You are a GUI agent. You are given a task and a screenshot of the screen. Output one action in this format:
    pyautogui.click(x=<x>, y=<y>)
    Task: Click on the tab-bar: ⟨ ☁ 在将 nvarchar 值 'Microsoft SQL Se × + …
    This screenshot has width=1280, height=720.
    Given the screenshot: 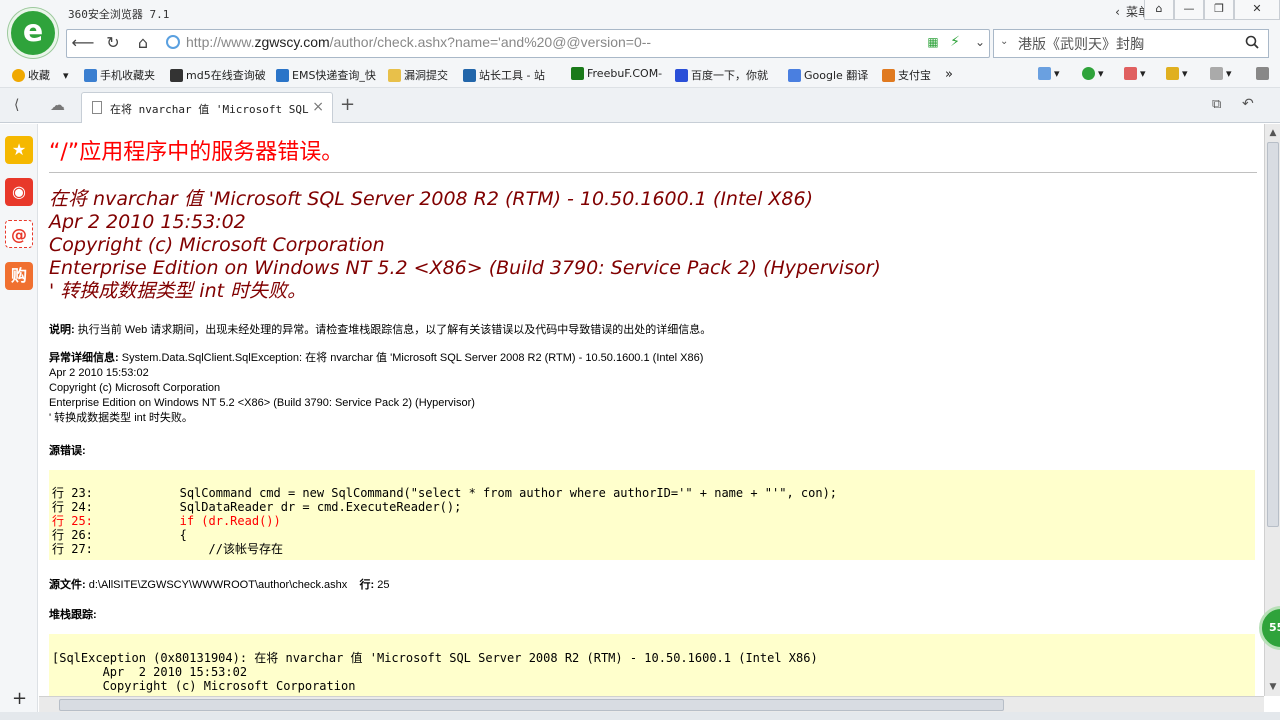 What is the action you would take?
    pyautogui.click(x=640, y=105)
    